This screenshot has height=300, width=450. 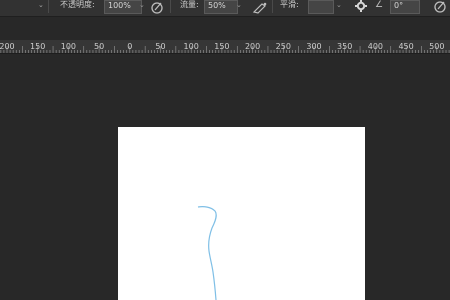 I want to click on brush-stroke, so click(x=207, y=253).